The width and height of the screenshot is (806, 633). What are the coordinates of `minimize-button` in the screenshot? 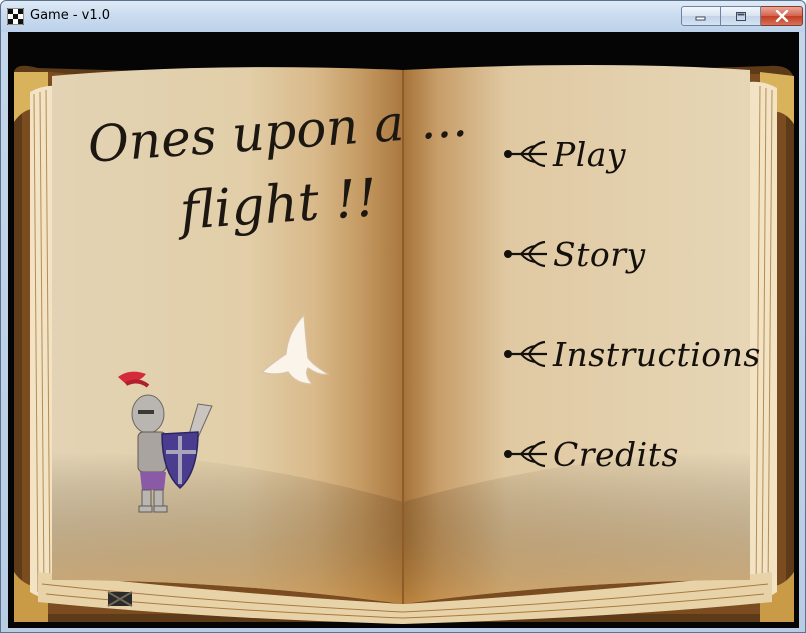 It's located at (701, 16).